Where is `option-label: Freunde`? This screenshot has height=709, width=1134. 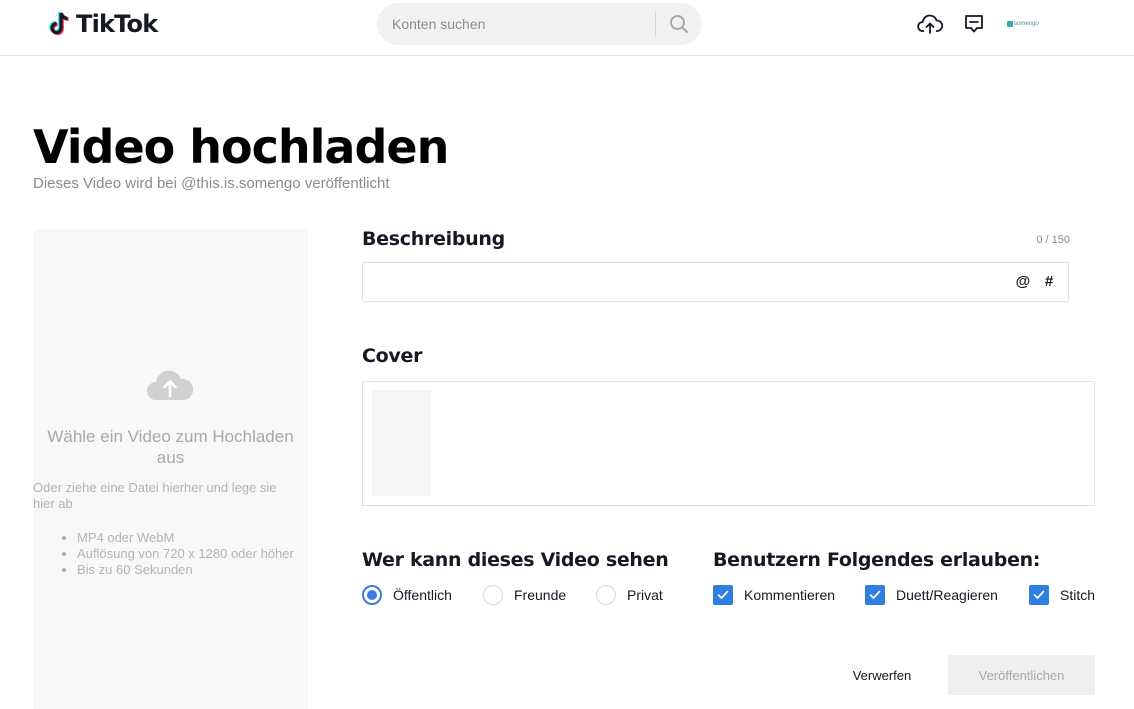
option-label: Freunde is located at coordinates (540, 595).